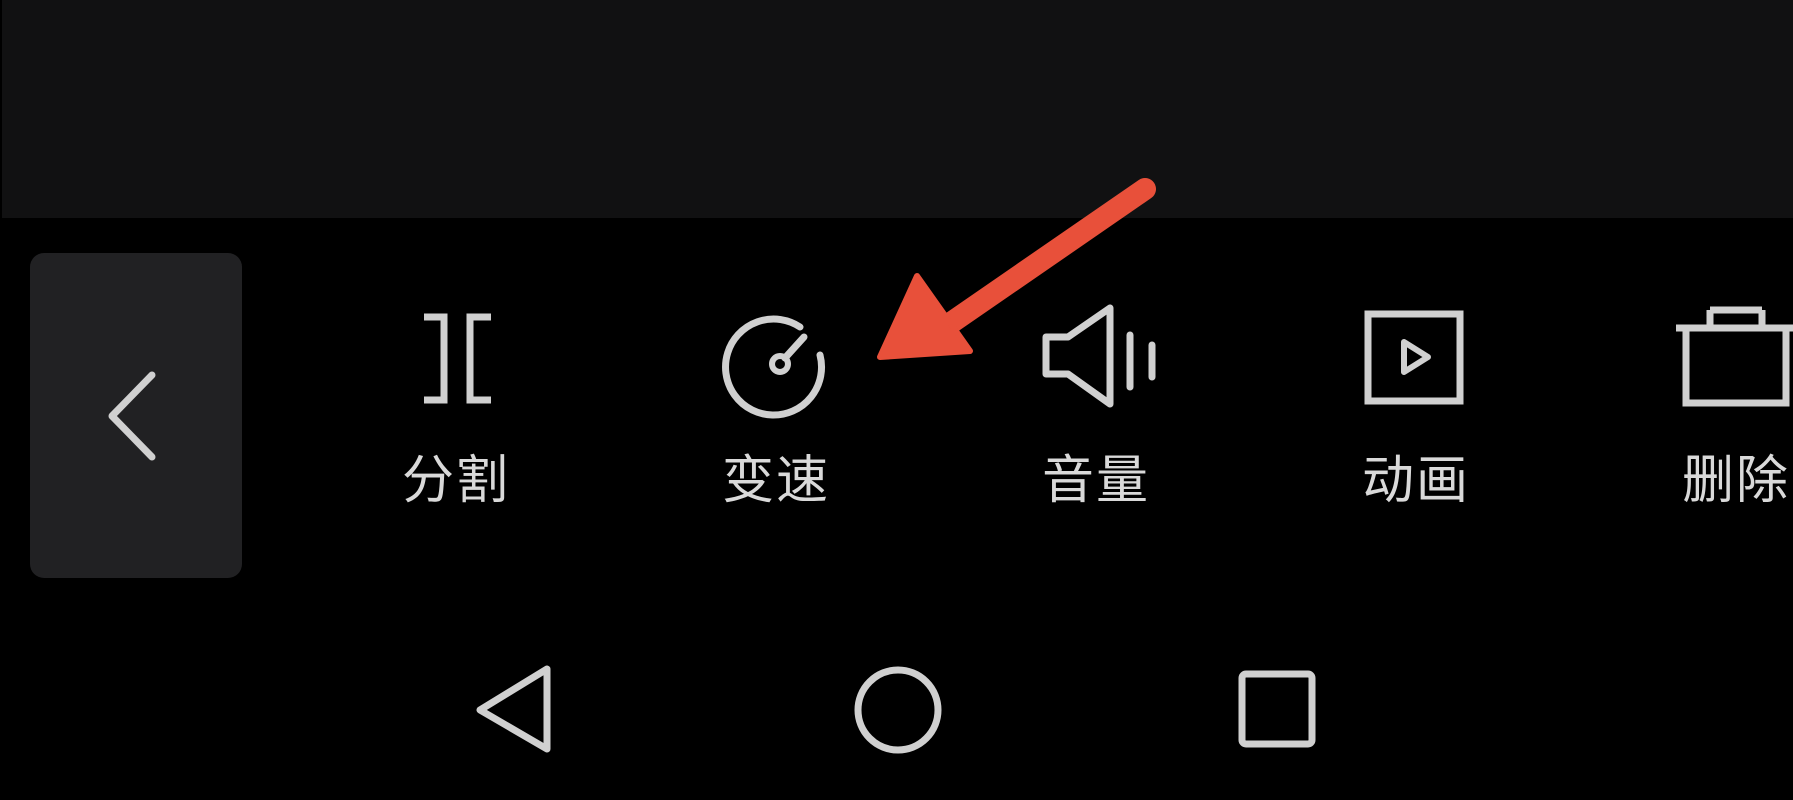  What do you see at coordinates (1714, 360) in the screenshot?
I see `trash-icon` at bounding box center [1714, 360].